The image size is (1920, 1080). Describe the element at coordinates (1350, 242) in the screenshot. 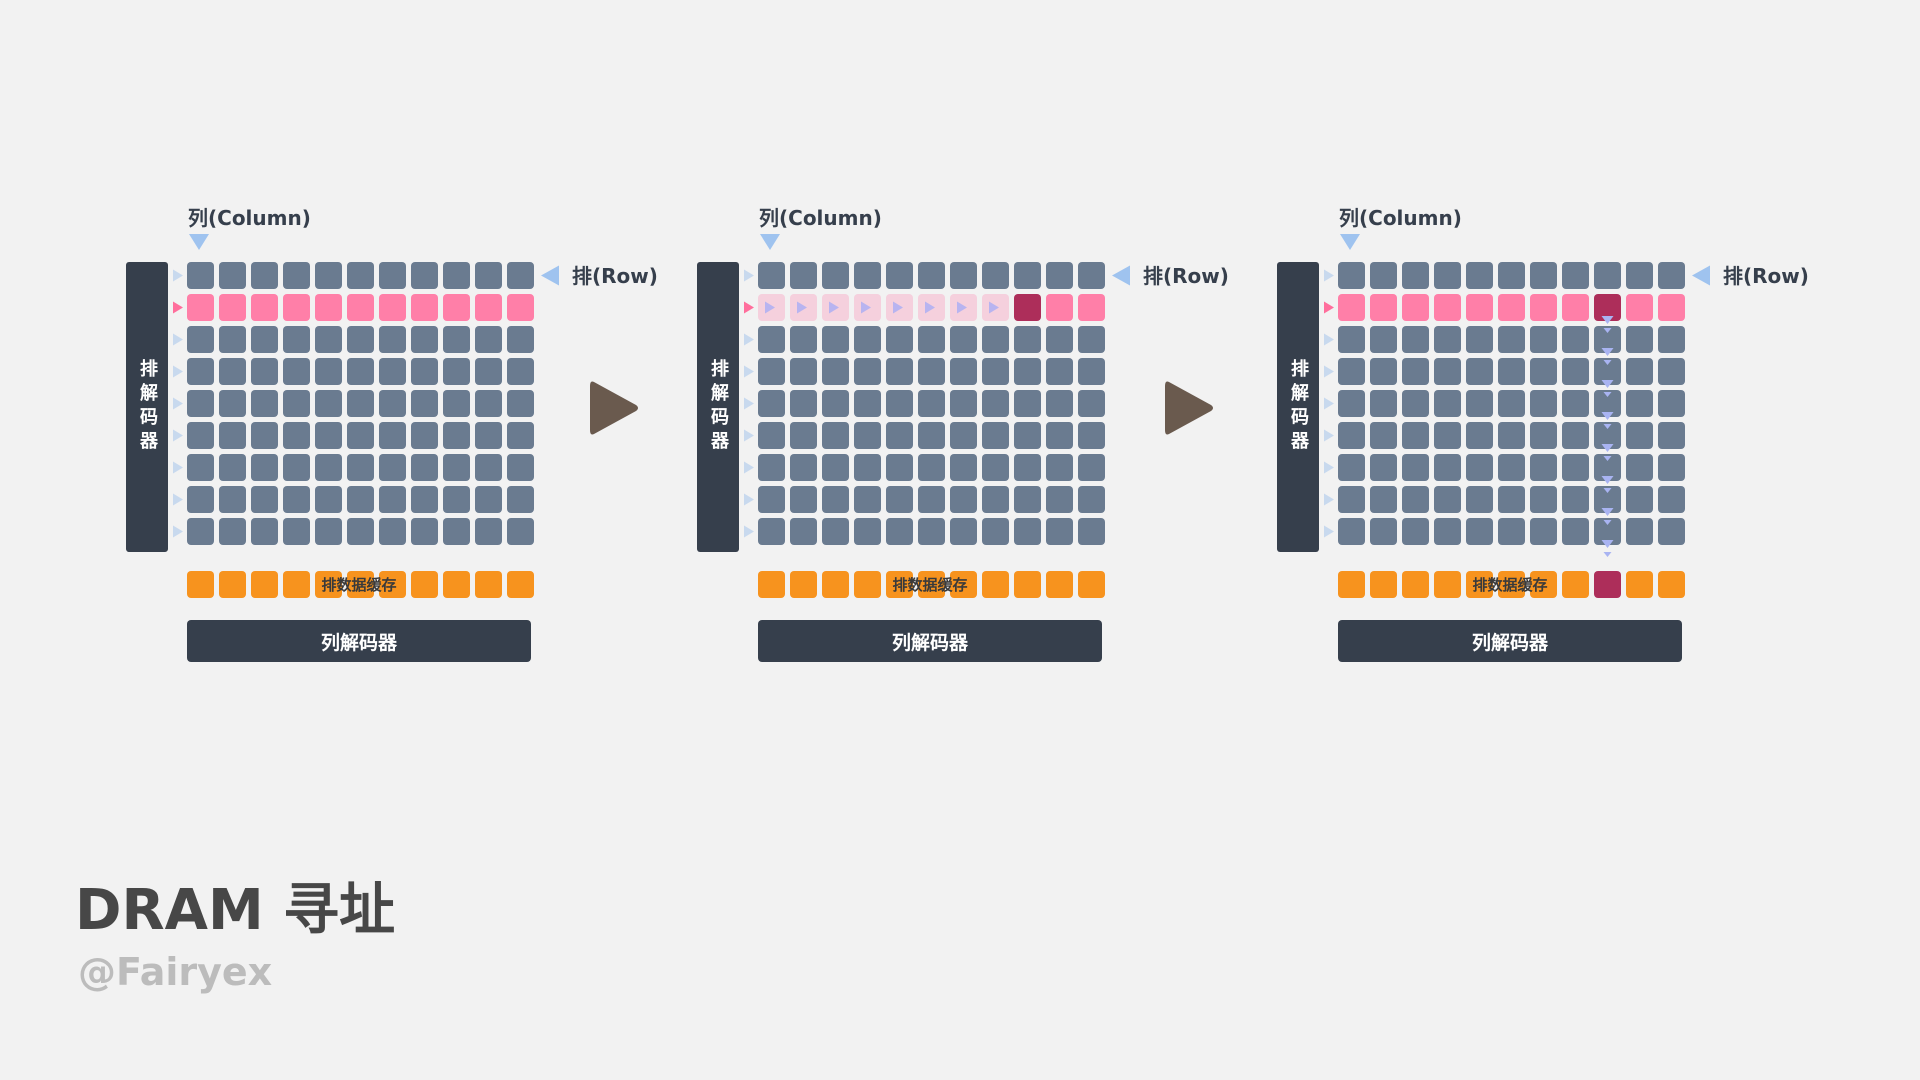

I see `column-pointer-icon` at that location.